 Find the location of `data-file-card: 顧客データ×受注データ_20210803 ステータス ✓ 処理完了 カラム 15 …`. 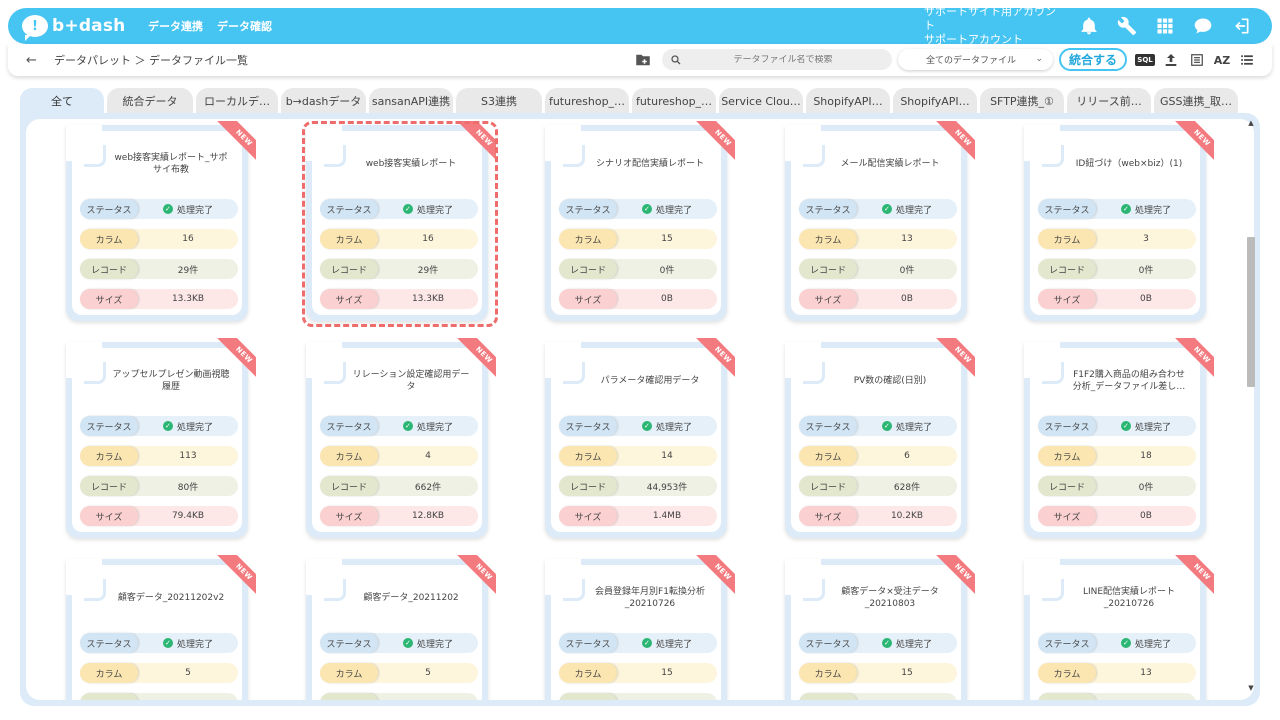

data-file-card: 顧客データ×受注データ_20210803 ステータス ✓ 処理完了 カラム 15 … is located at coordinates (880, 627).